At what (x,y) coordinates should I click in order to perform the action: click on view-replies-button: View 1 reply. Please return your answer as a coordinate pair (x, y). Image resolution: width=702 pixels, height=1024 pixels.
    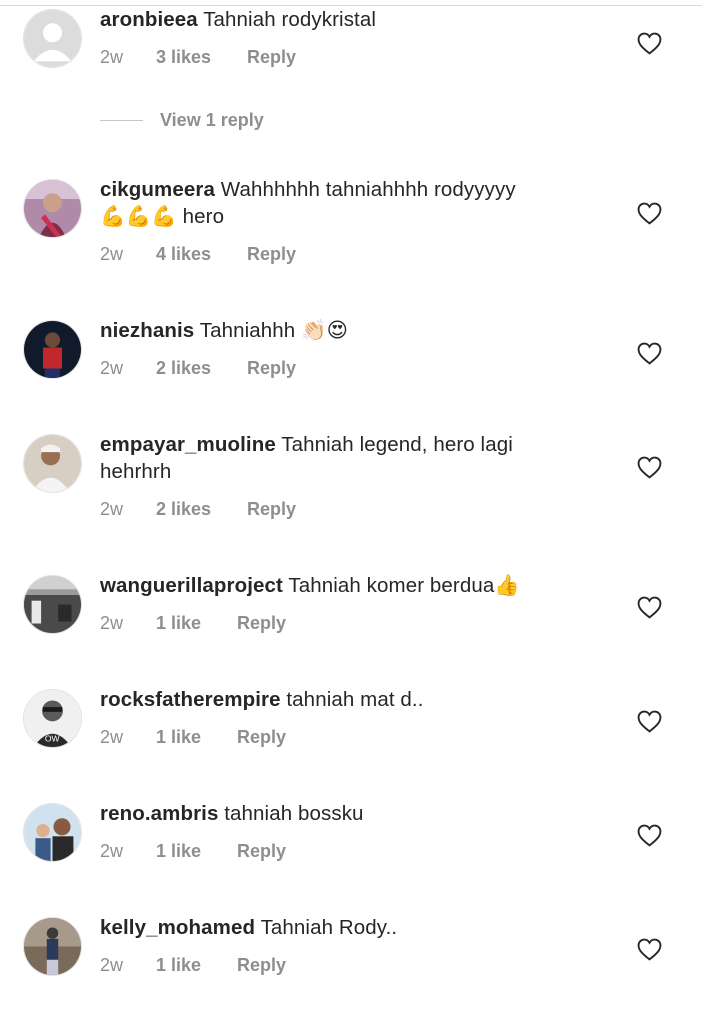
    Looking at the image, I should click on (182, 120).